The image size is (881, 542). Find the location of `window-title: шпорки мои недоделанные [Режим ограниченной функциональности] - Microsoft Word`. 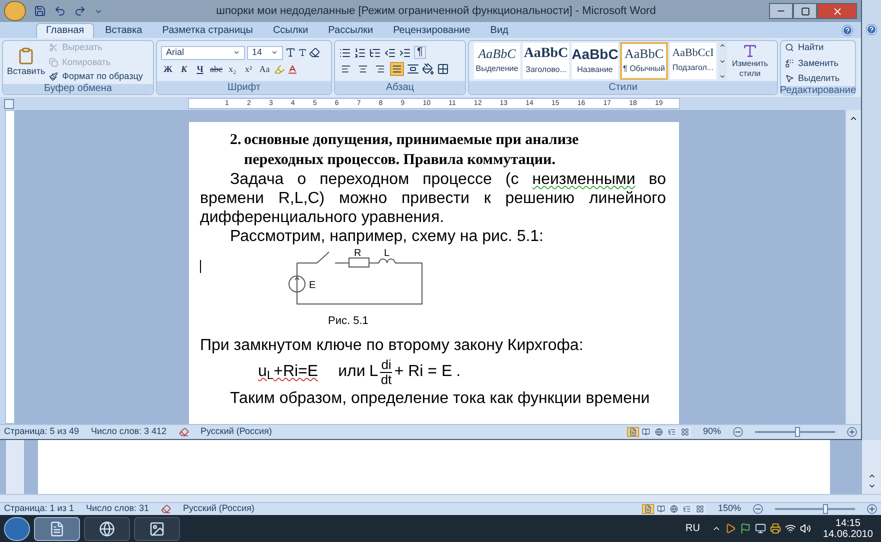

window-title: шпорки мои недоделанные [Режим ограниченной функциональности] - Microsoft Word is located at coordinates (436, 11).